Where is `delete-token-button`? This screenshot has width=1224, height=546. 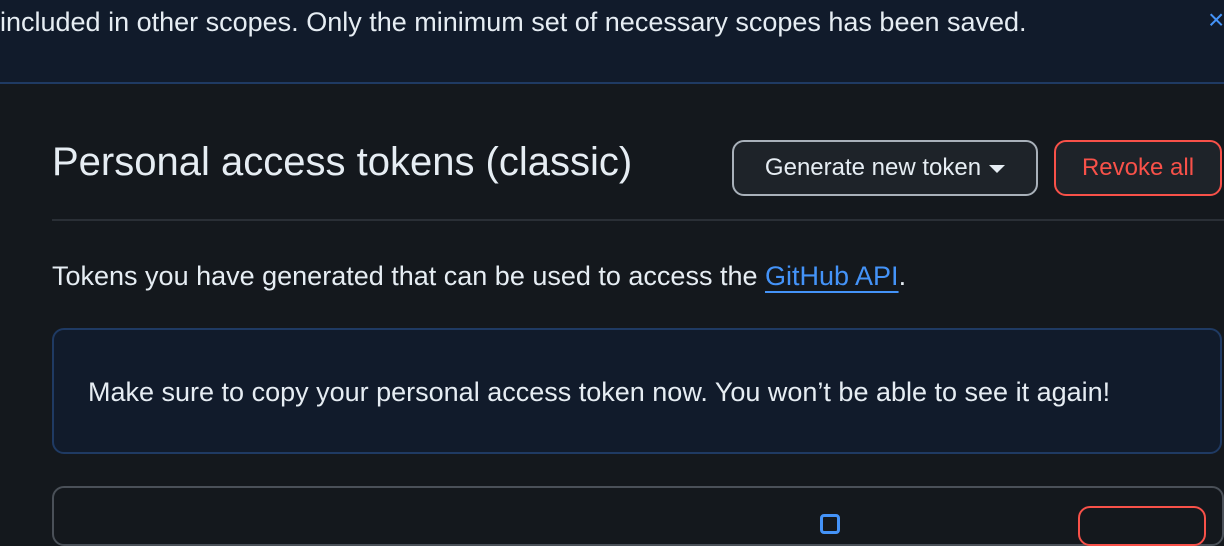 delete-token-button is located at coordinates (1142, 526).